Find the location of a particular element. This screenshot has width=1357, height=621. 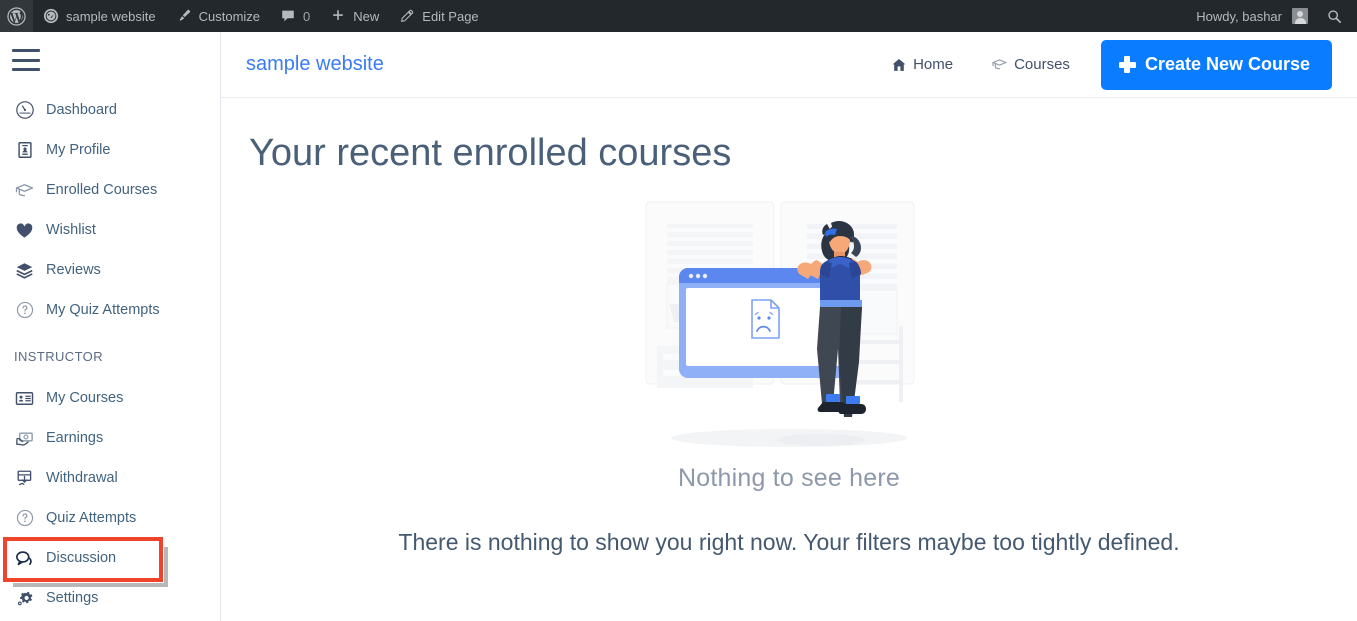

heart-icon is located at coordinates (24, 230).